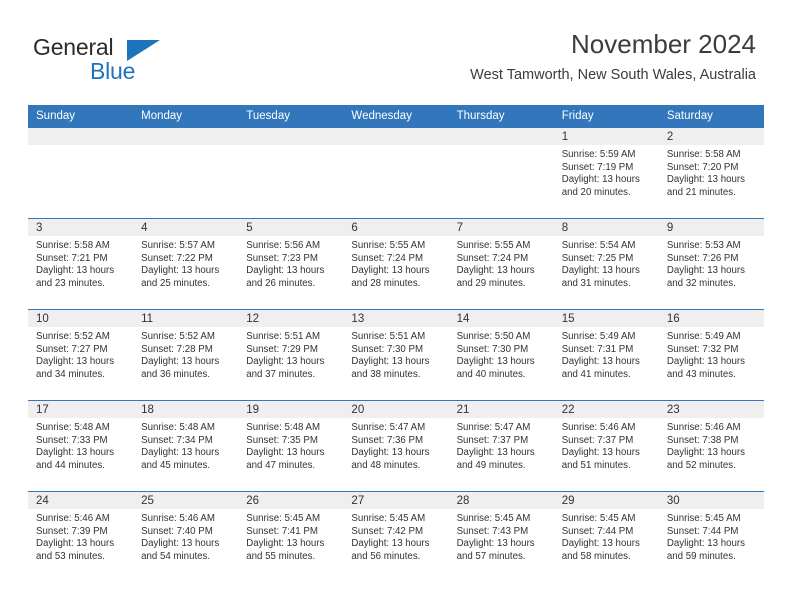  What do you see at coordinates (396, 409) in the screenshot?
I see `day-number: 20` at bounding box center [396, 409].